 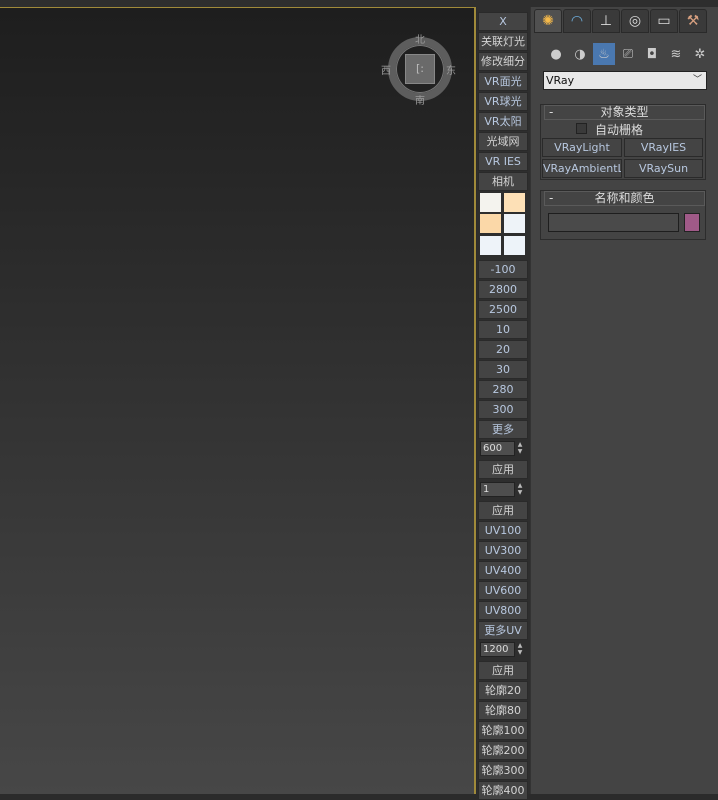 I want to click on hierarchy-tab-icon: ⊥, so click(x=606, y=21).